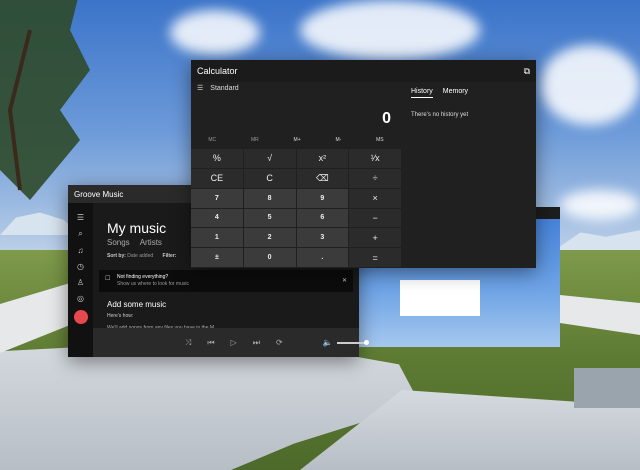 The width and height of the screenshot is (640, 470). I want to click on tree, so click(45, 100).